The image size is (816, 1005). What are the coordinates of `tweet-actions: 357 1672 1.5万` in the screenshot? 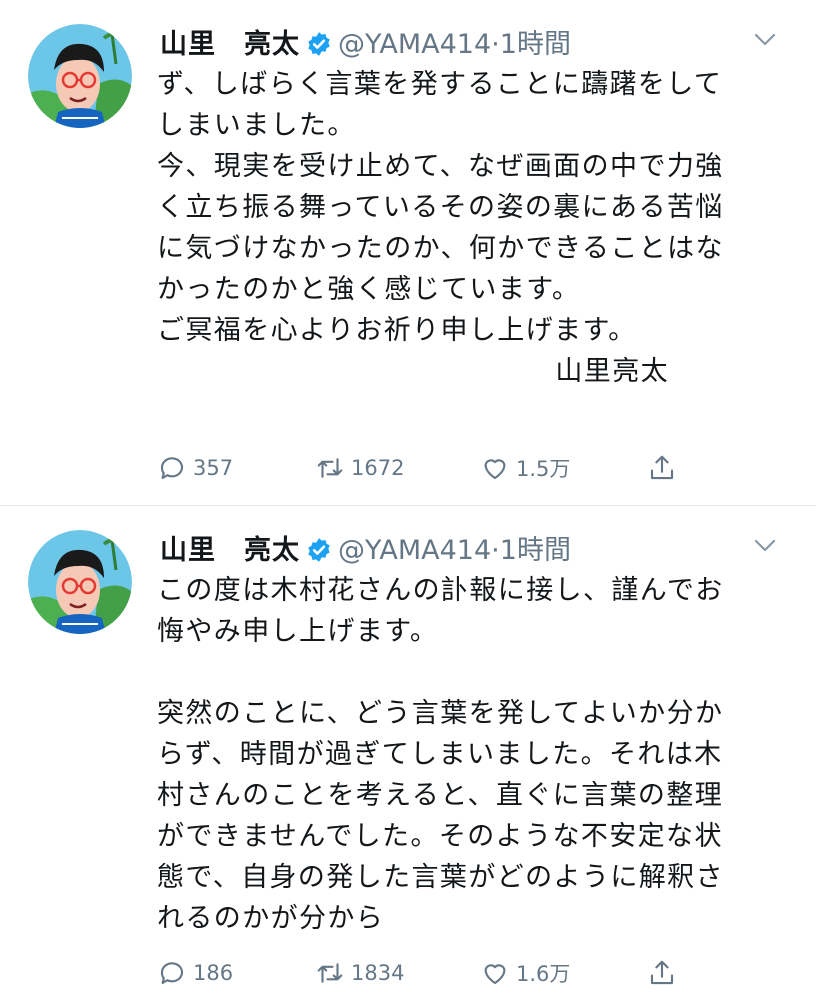 It's located at (437, 468).